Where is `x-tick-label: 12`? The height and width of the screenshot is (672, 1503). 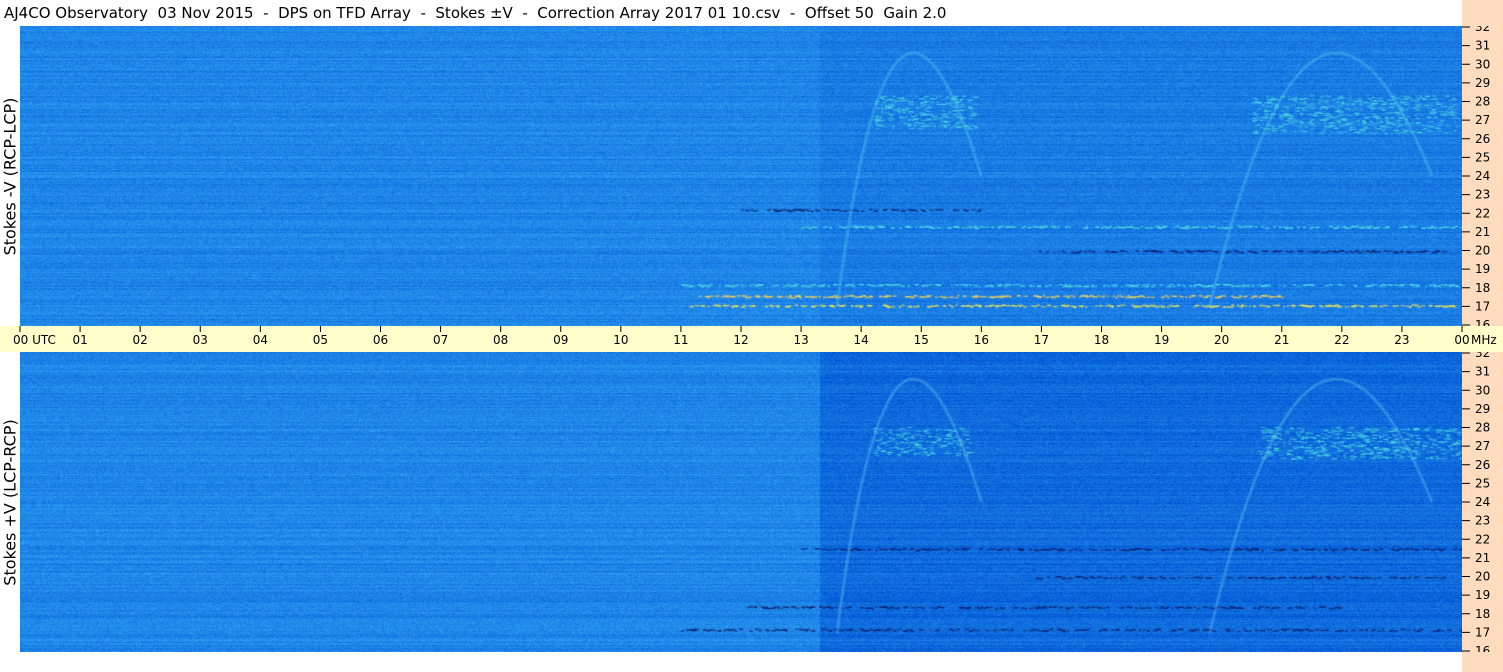 x-tick-label: 12 is located at coordinates (740, 340).